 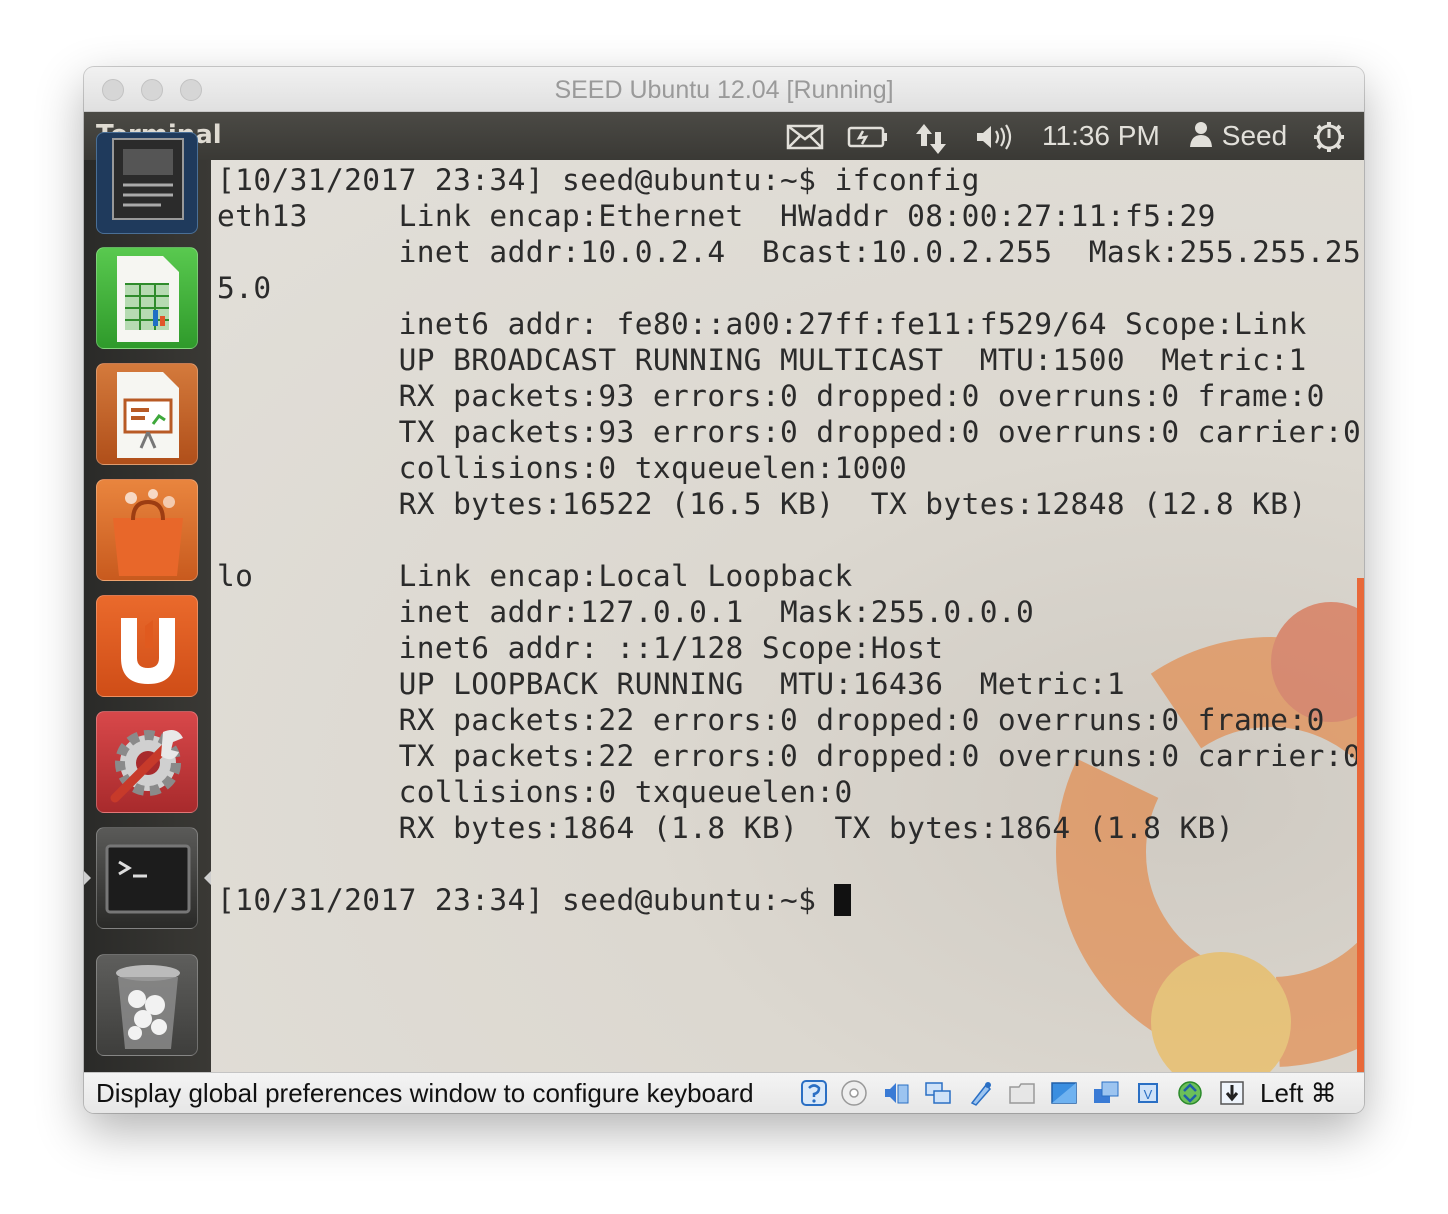 I want to click on cpu-icon: V, so click(x=1148, y=1093).